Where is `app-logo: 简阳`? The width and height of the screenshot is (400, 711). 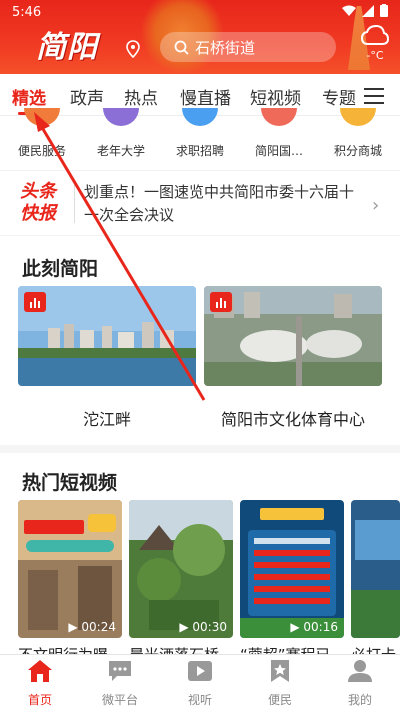
app-logo: 简阳 is located at coordinates (67, 44).